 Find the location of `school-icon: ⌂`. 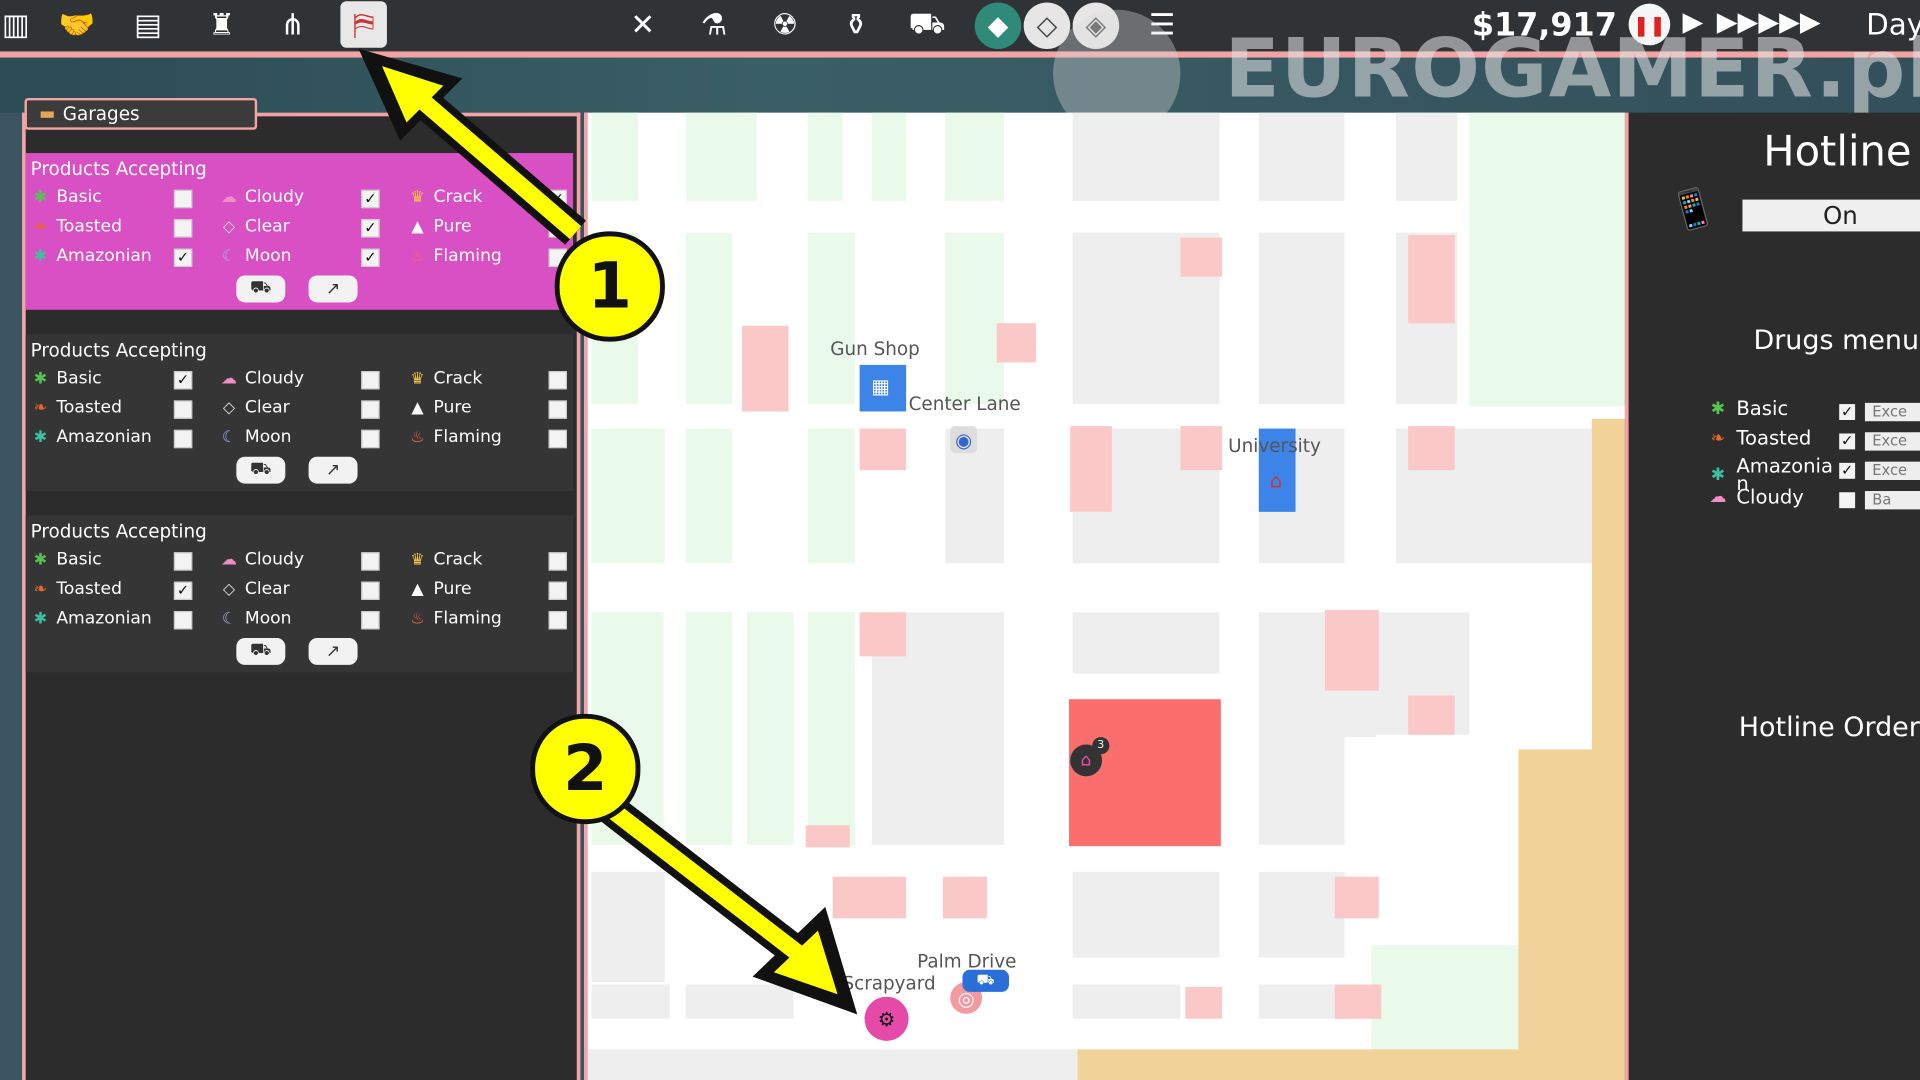

school-icon: ⌂ is located at coordinates (1275, 479).